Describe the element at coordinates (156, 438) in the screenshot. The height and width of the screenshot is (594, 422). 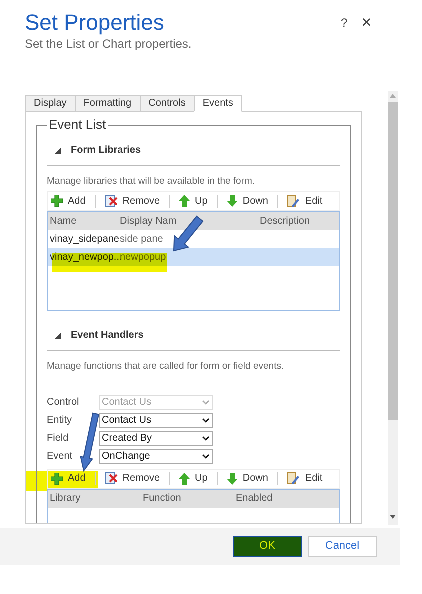
I see `dropdown: Created By` at that location.